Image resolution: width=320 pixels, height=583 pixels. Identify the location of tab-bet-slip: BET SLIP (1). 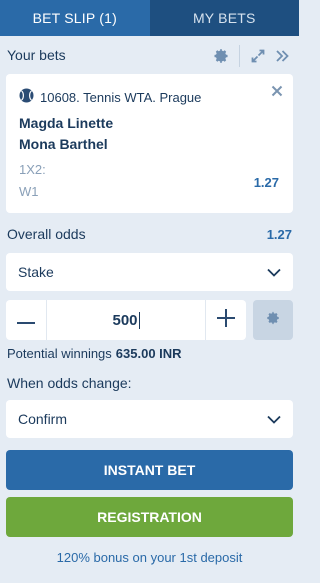
(75, 18).